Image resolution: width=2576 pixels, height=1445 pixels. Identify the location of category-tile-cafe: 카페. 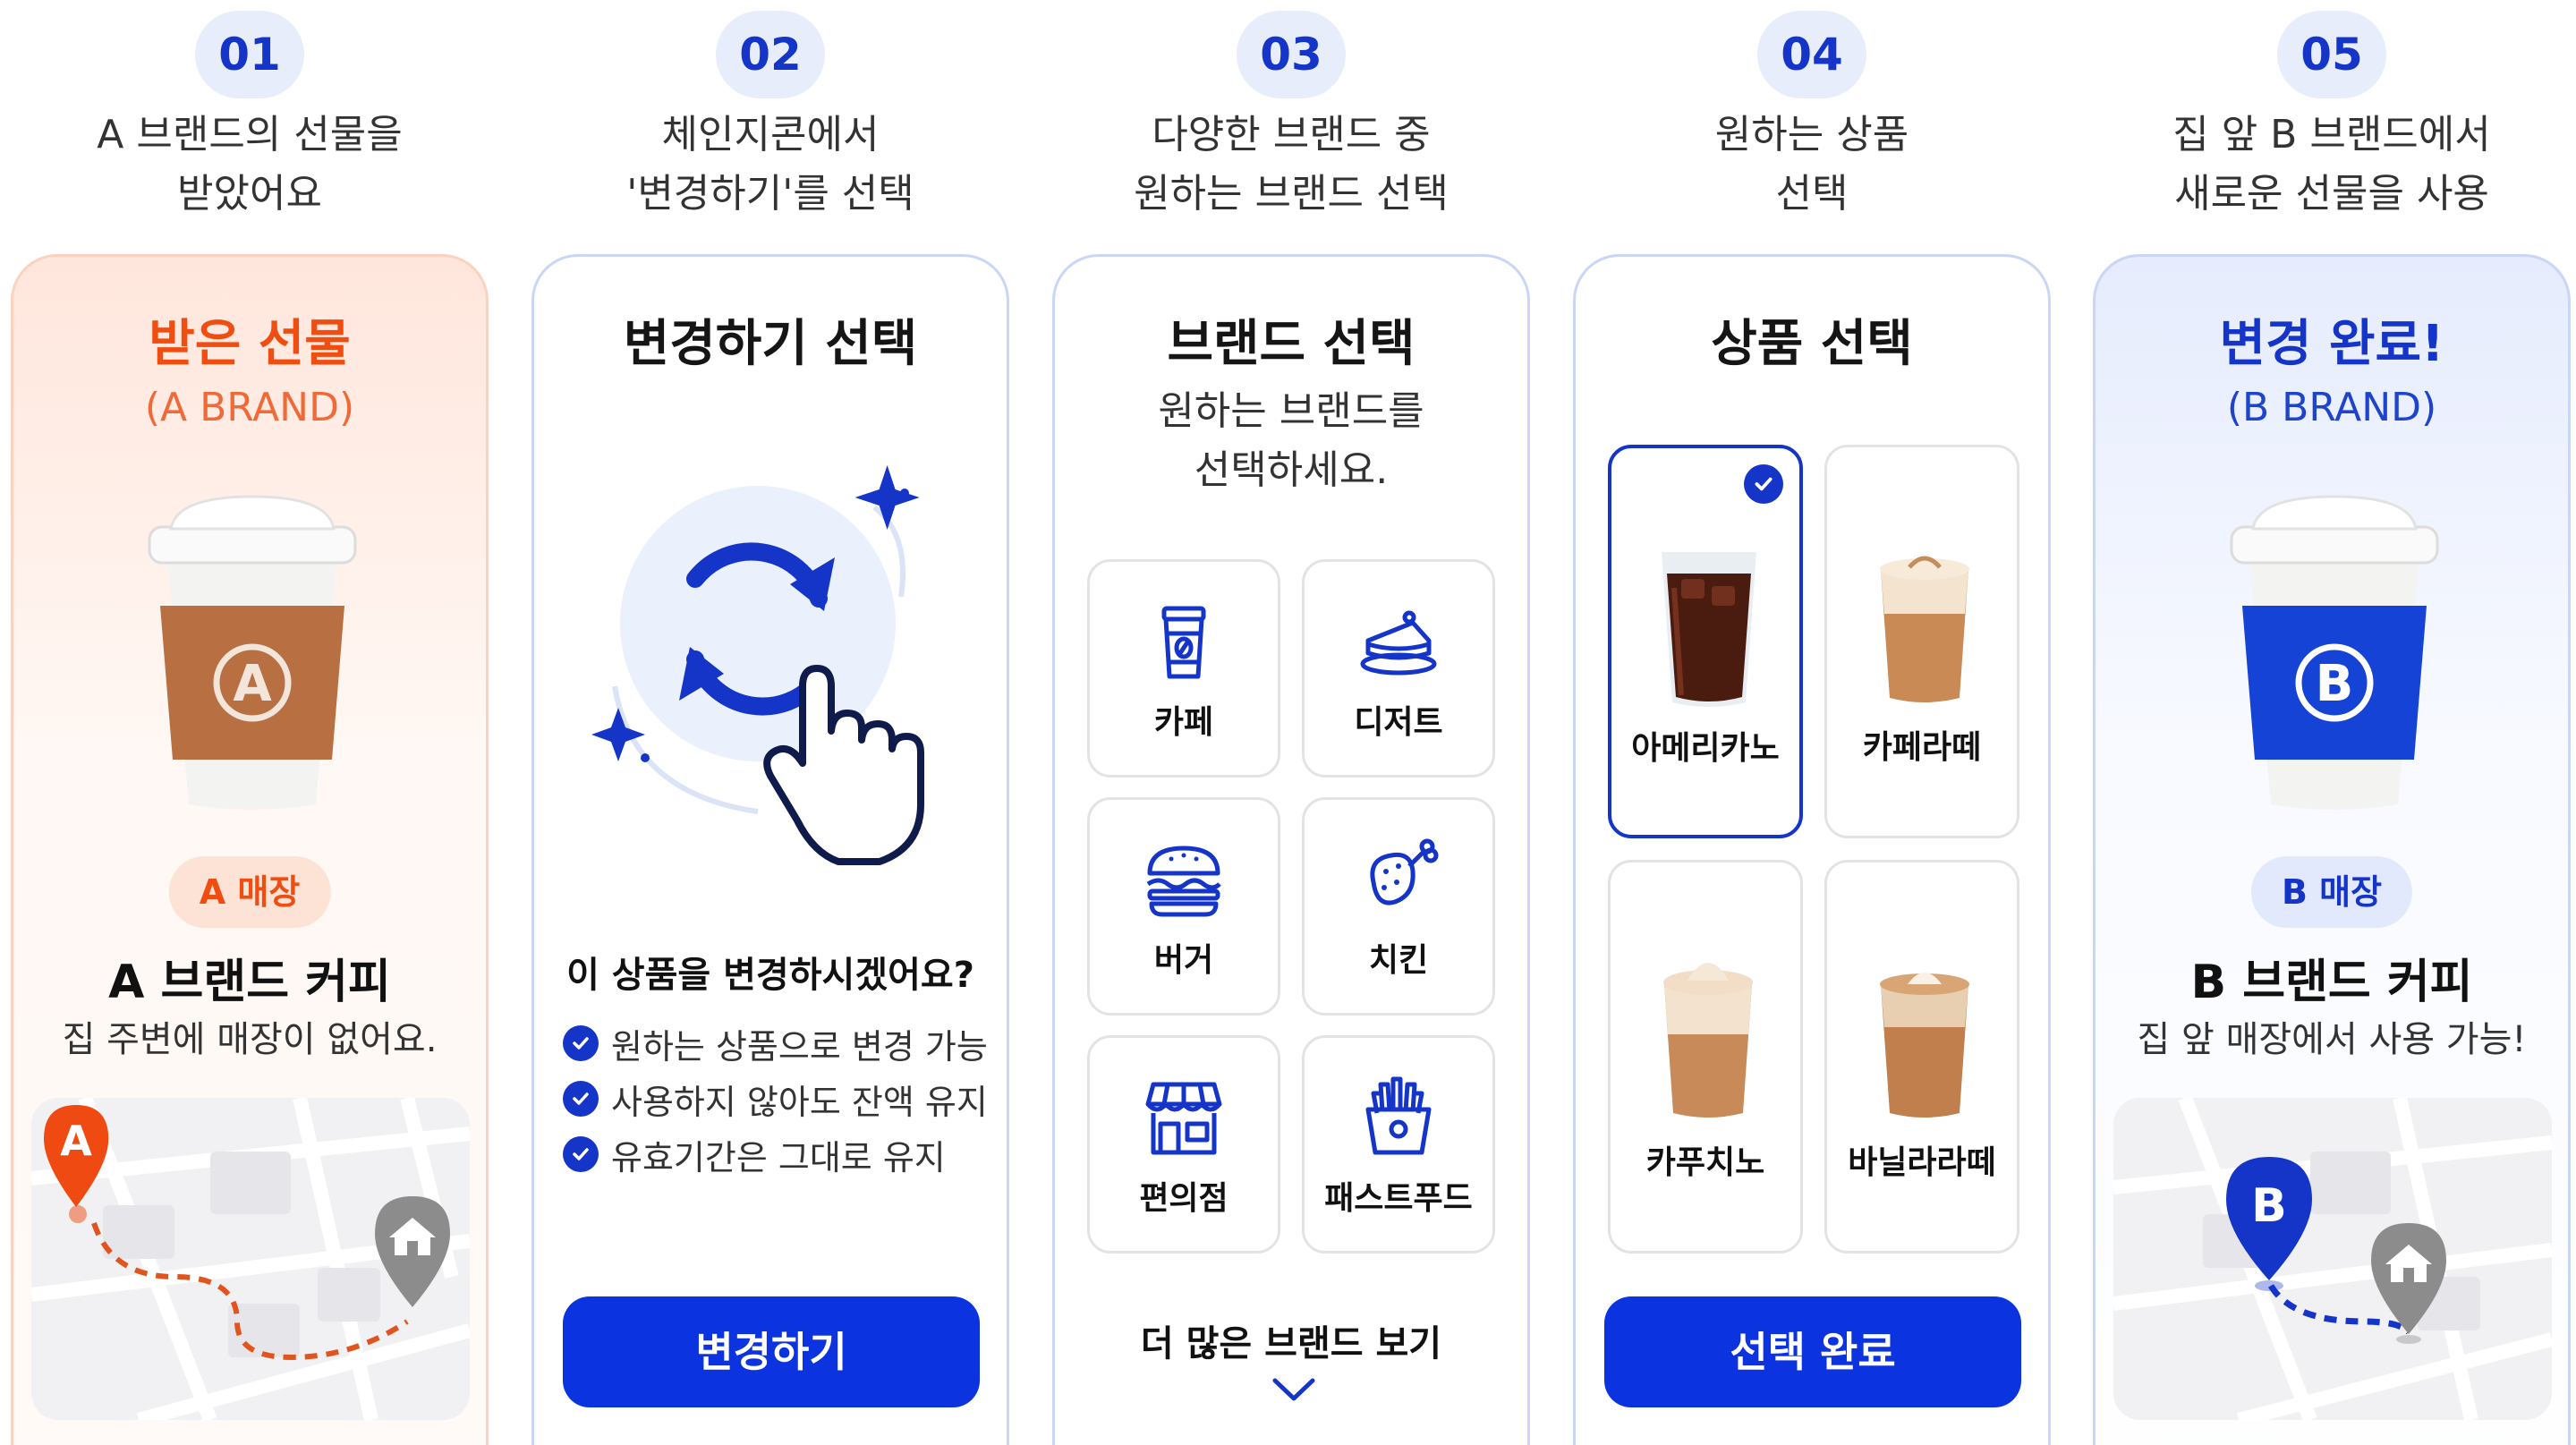
(1183, 668).